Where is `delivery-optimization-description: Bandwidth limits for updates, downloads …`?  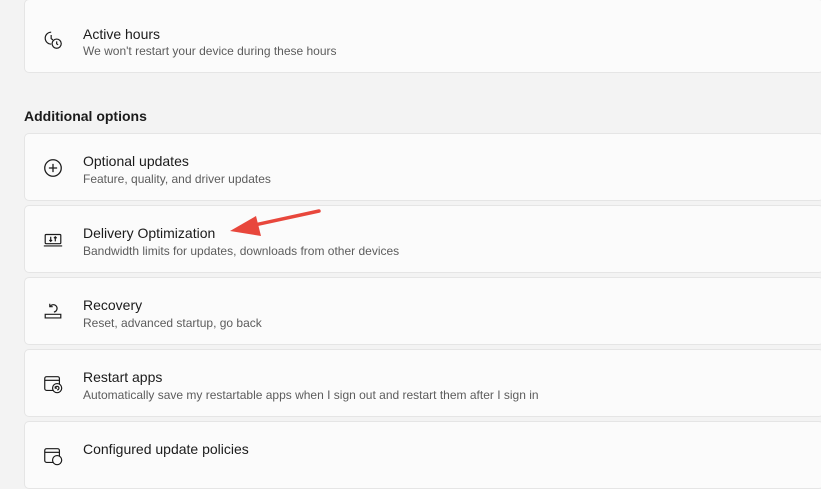
delivery-optimization-description: Bandwidth limits for updates, downloads … is located at coordinates (241, 251).